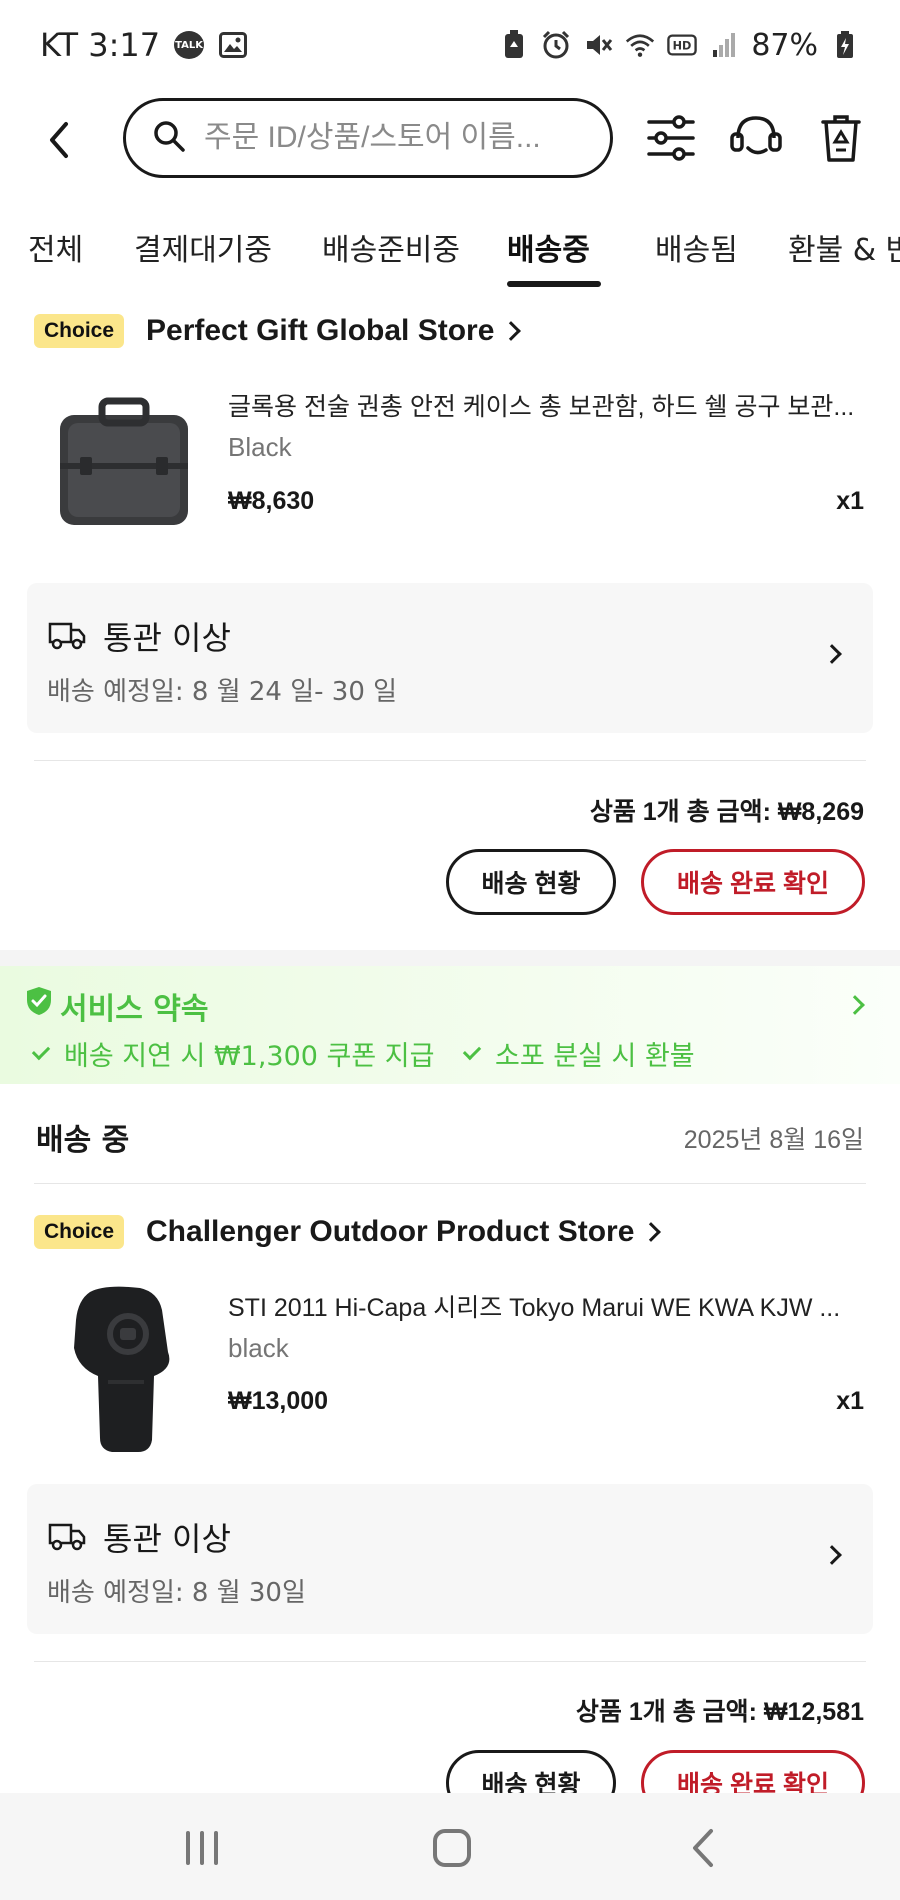  What do you see at coordinates (598, 45) in the screenshot?
I see `mute-icon` at bounding box center [598, 45].